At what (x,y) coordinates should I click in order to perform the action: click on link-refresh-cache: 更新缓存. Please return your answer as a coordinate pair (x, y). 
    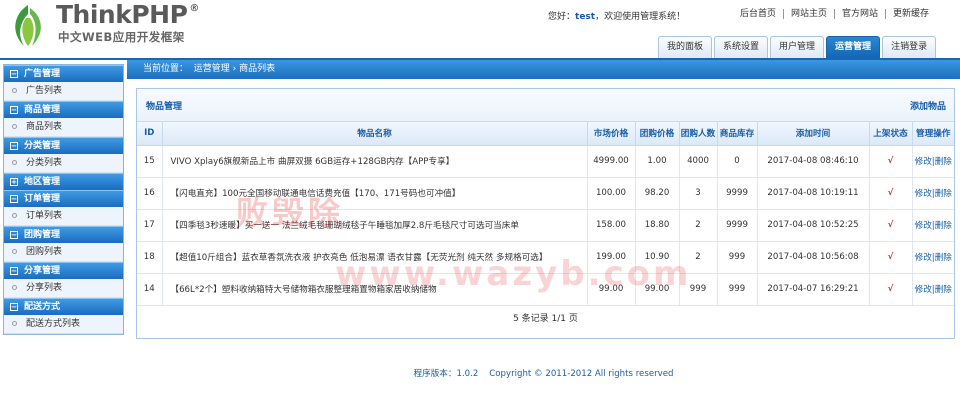
    Looking at the image, I should click on (910, 14).